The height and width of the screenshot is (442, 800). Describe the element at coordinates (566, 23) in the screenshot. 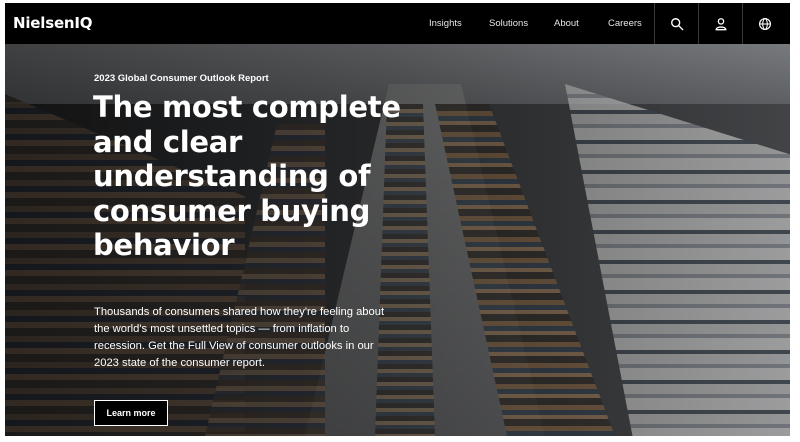

I see `nav-about: About` at that location.